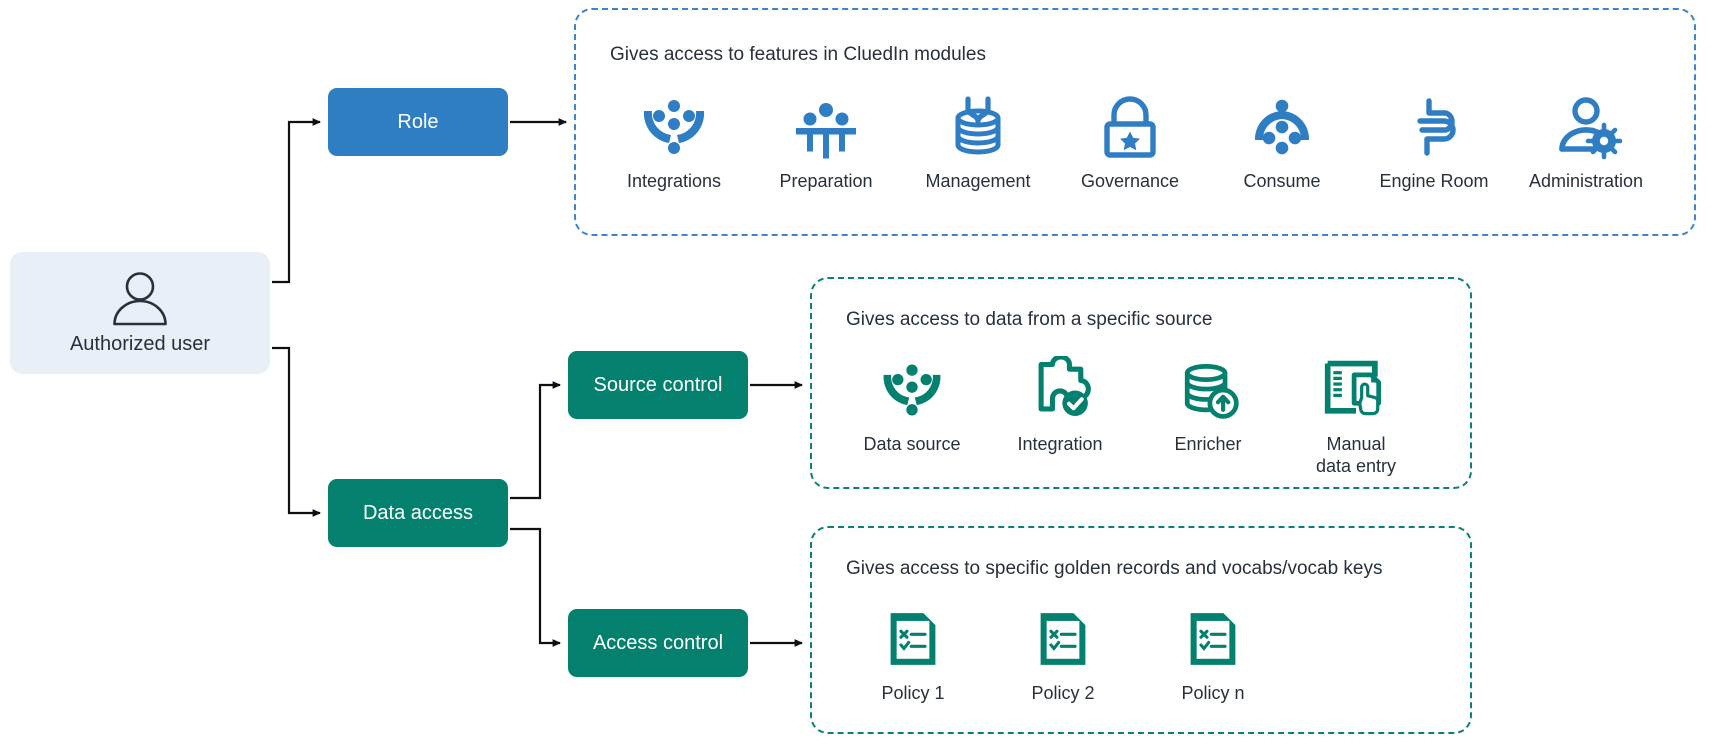 Image resolution: width=1713 pixels, height=745 pixels. Describe the element at coordinates (826, 181) in the screenshot. I see `feature-preparation-label: Preparation` at that location.